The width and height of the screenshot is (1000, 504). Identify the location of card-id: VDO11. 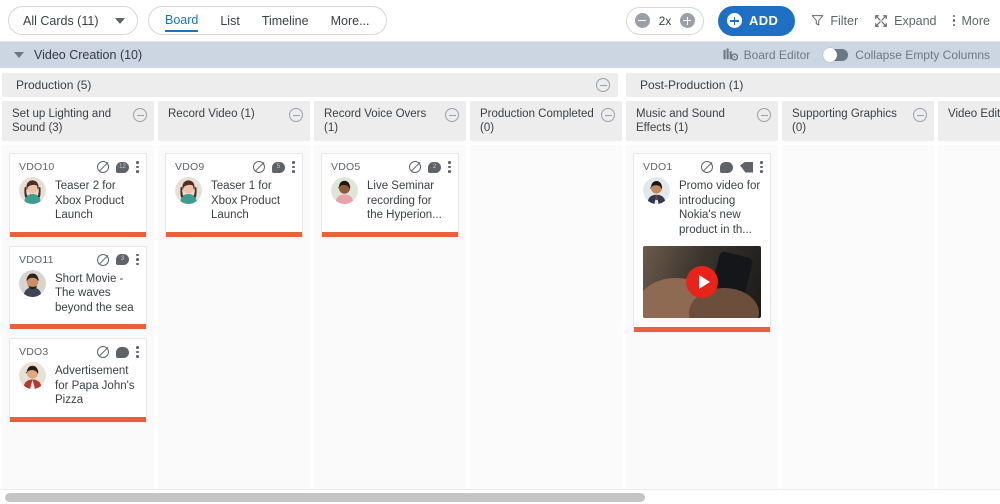
(36, 259).